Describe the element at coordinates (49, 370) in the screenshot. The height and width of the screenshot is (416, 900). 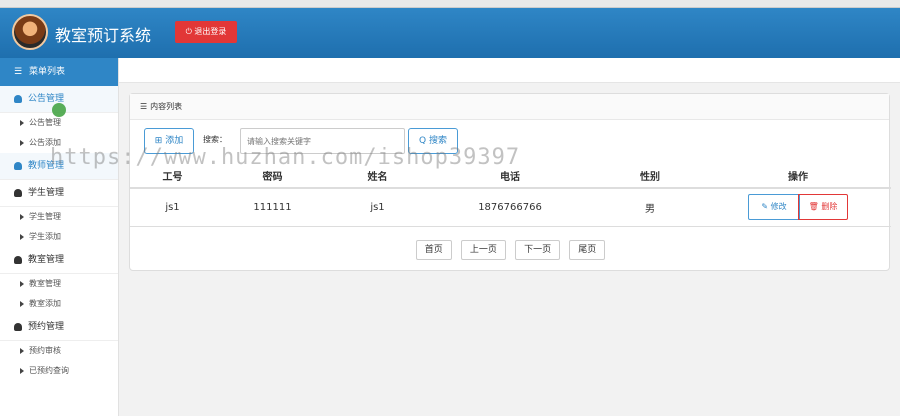
I see `sidebar-item-label: 已预约查询` at that location.